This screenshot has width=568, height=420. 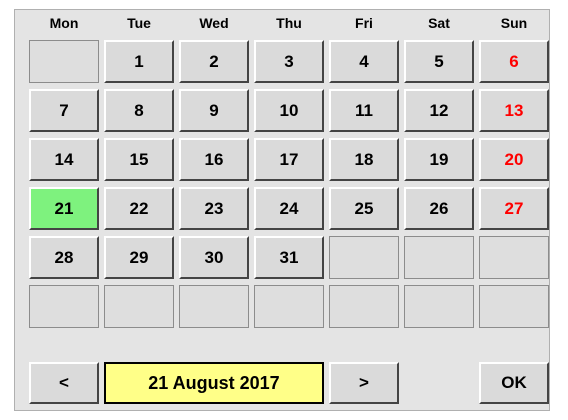 What do you see at coordinates (139, 23) in the screenshot?
I see `weekday-tue: Tue` at bounding box center [139, 23].